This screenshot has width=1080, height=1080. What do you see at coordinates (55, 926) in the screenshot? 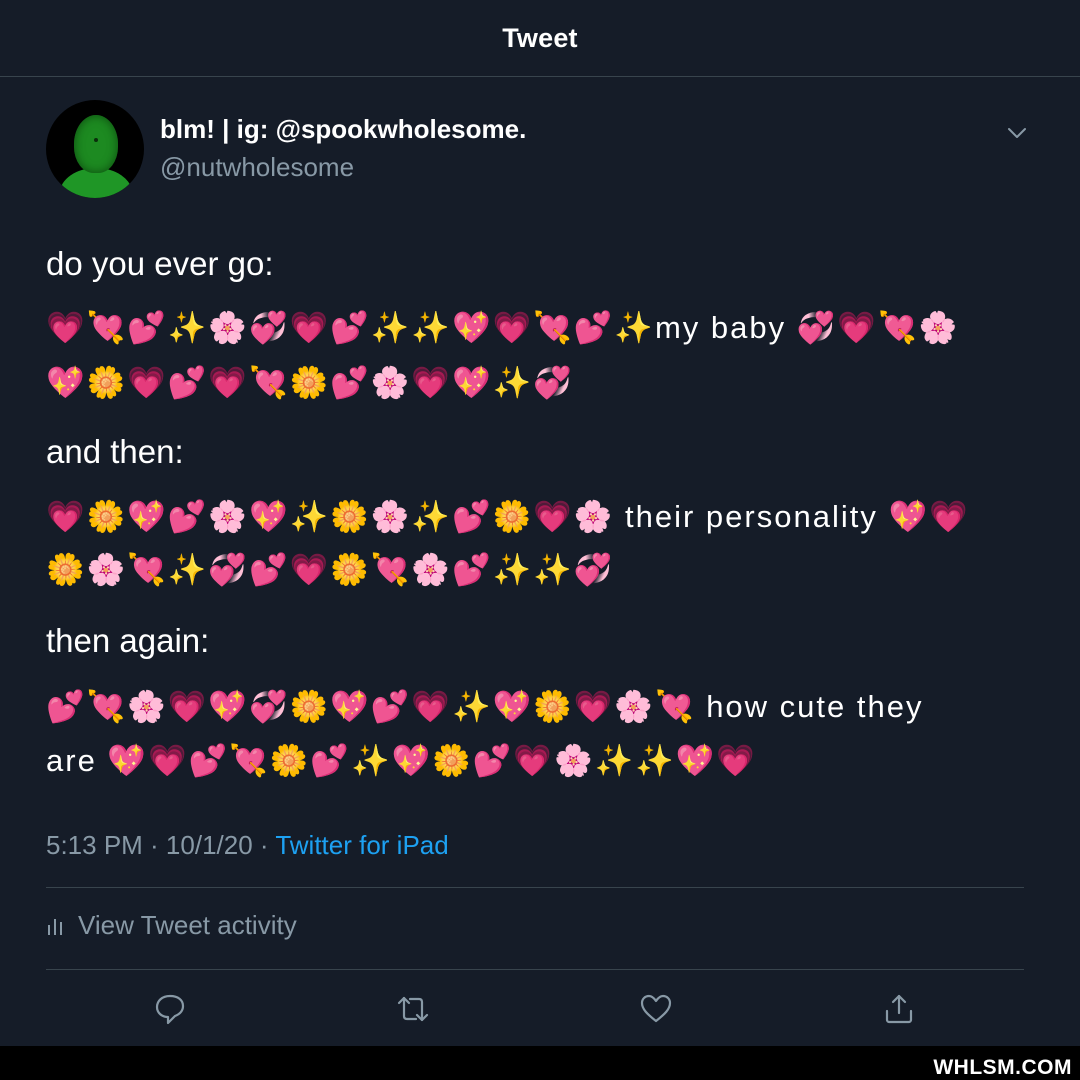
I see `bar-chart-icon` at bounding box center [55, 926].